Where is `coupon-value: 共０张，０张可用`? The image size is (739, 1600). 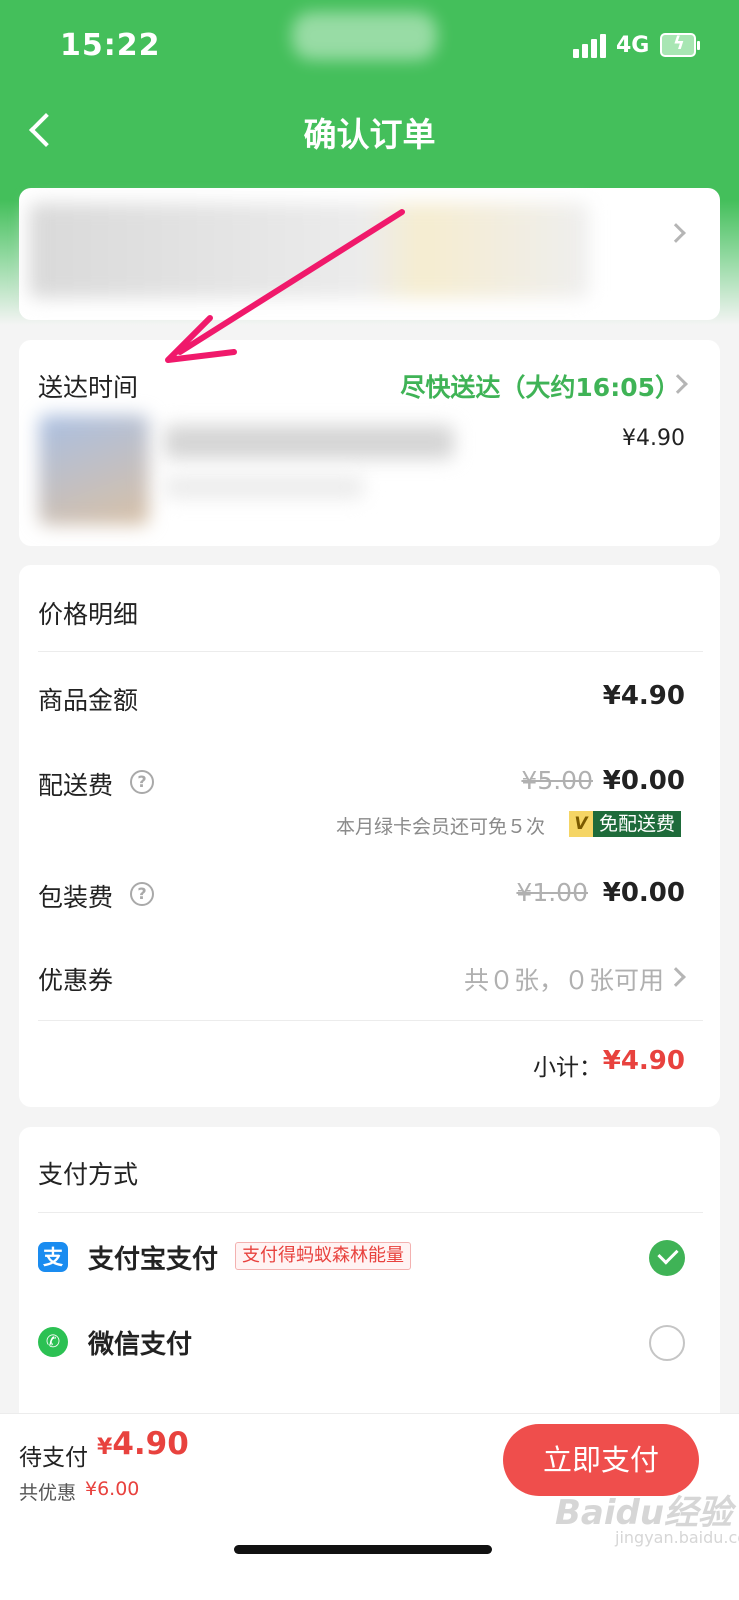 coupon-value: 共０张，０张可用 is located at coordinates (564, 979).